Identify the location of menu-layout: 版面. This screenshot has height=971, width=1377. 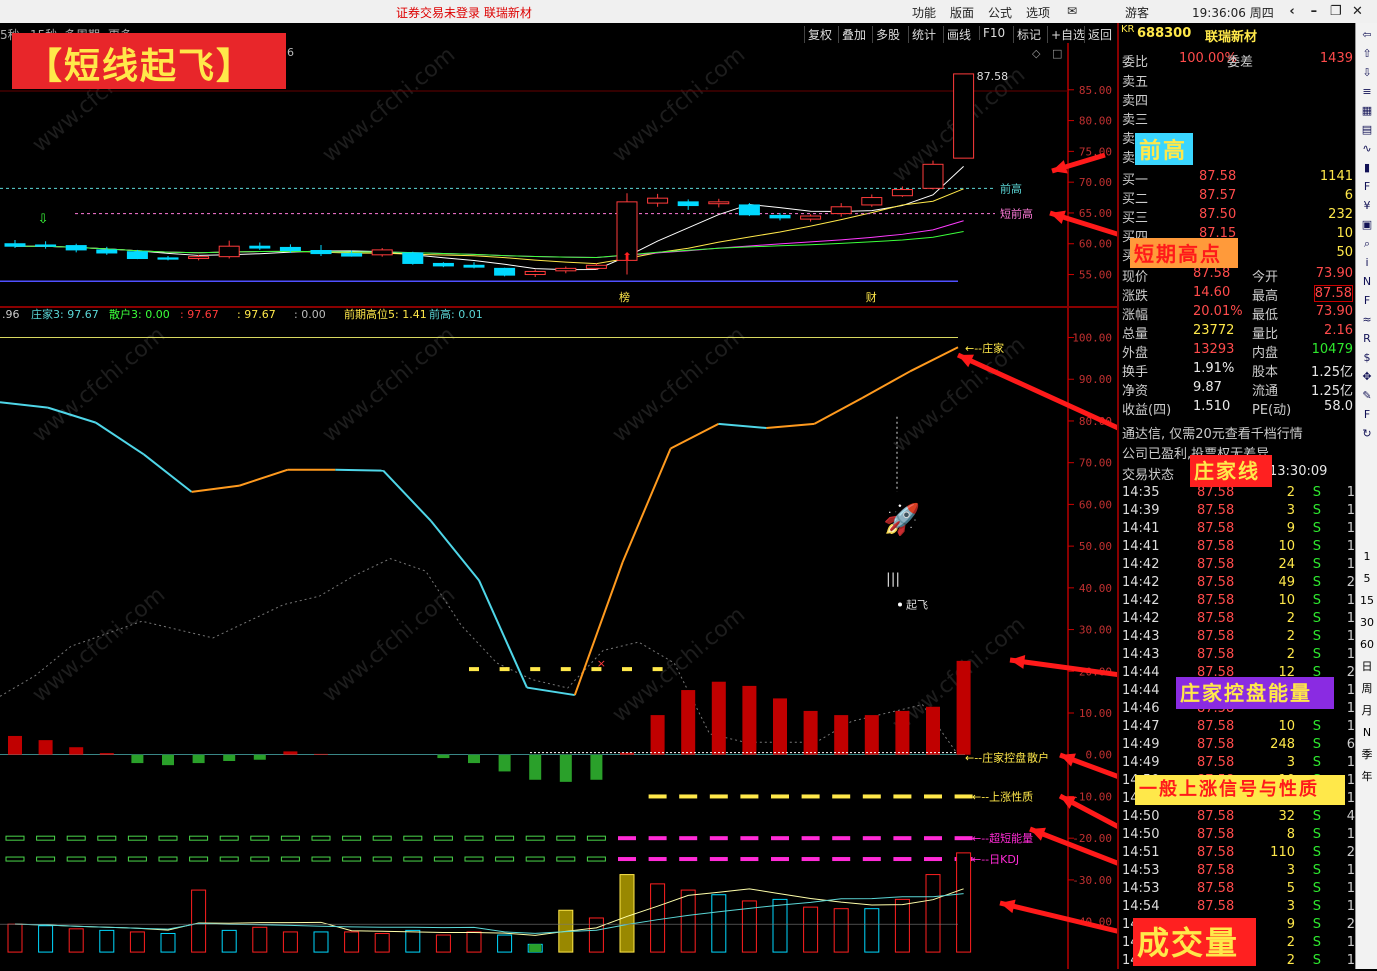
(962, 12).